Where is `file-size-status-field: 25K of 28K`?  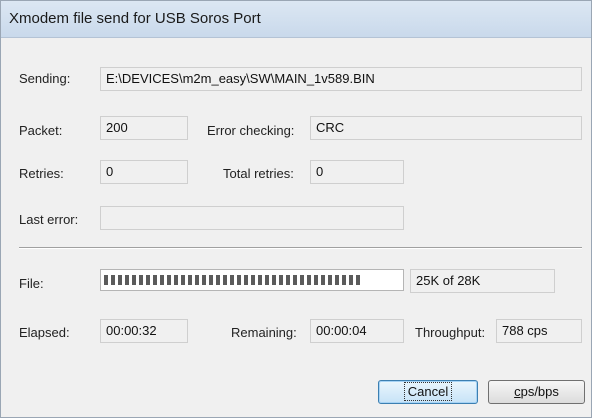 file-size-status-field: 25K of 28K is located at coordinates (482, 281).